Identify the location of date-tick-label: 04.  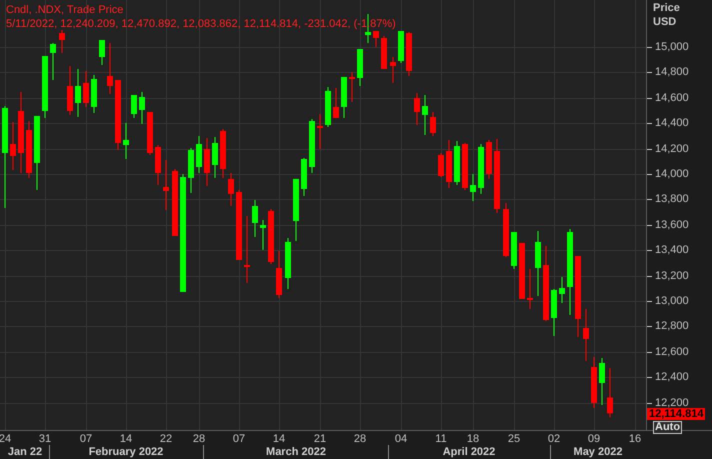
(401, 439).